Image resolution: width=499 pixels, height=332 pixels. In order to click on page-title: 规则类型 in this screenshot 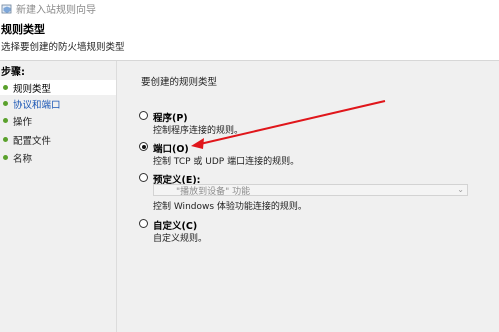, I will do `click(23, 29)`.